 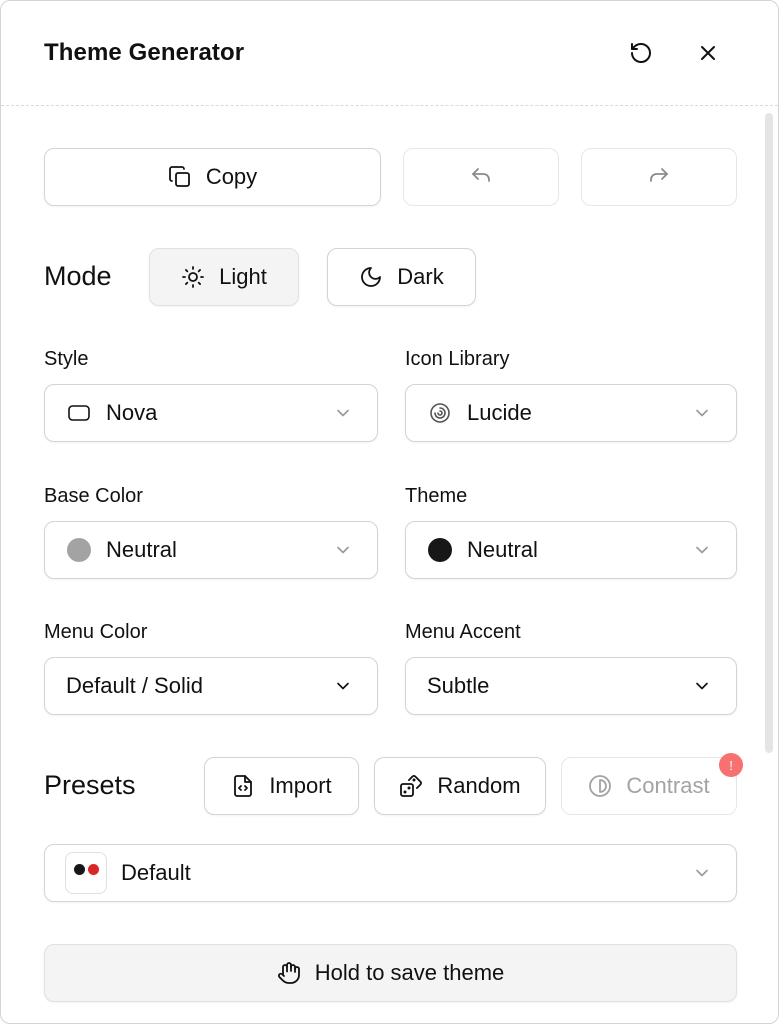 What do you see at coordinates (479, 785) in the screenshot?
I see `random-label: Random` at bounding box center [479, 785].